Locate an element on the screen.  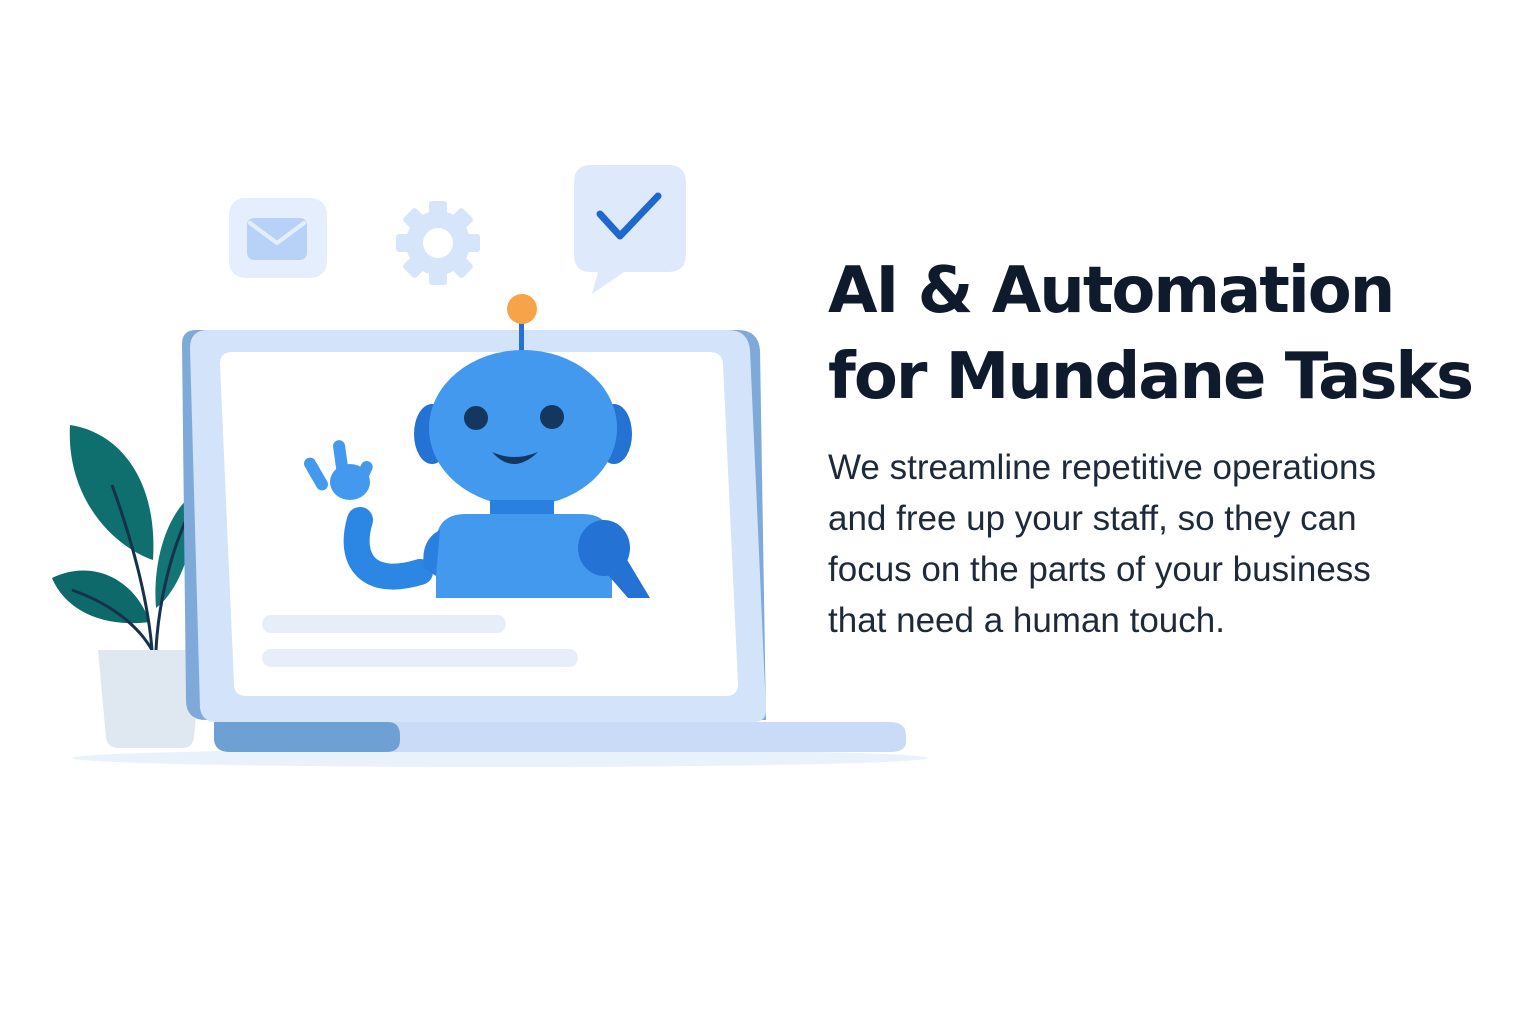
description-line-1: We streamline repetitive operations is located at coordinates (1102, 467).